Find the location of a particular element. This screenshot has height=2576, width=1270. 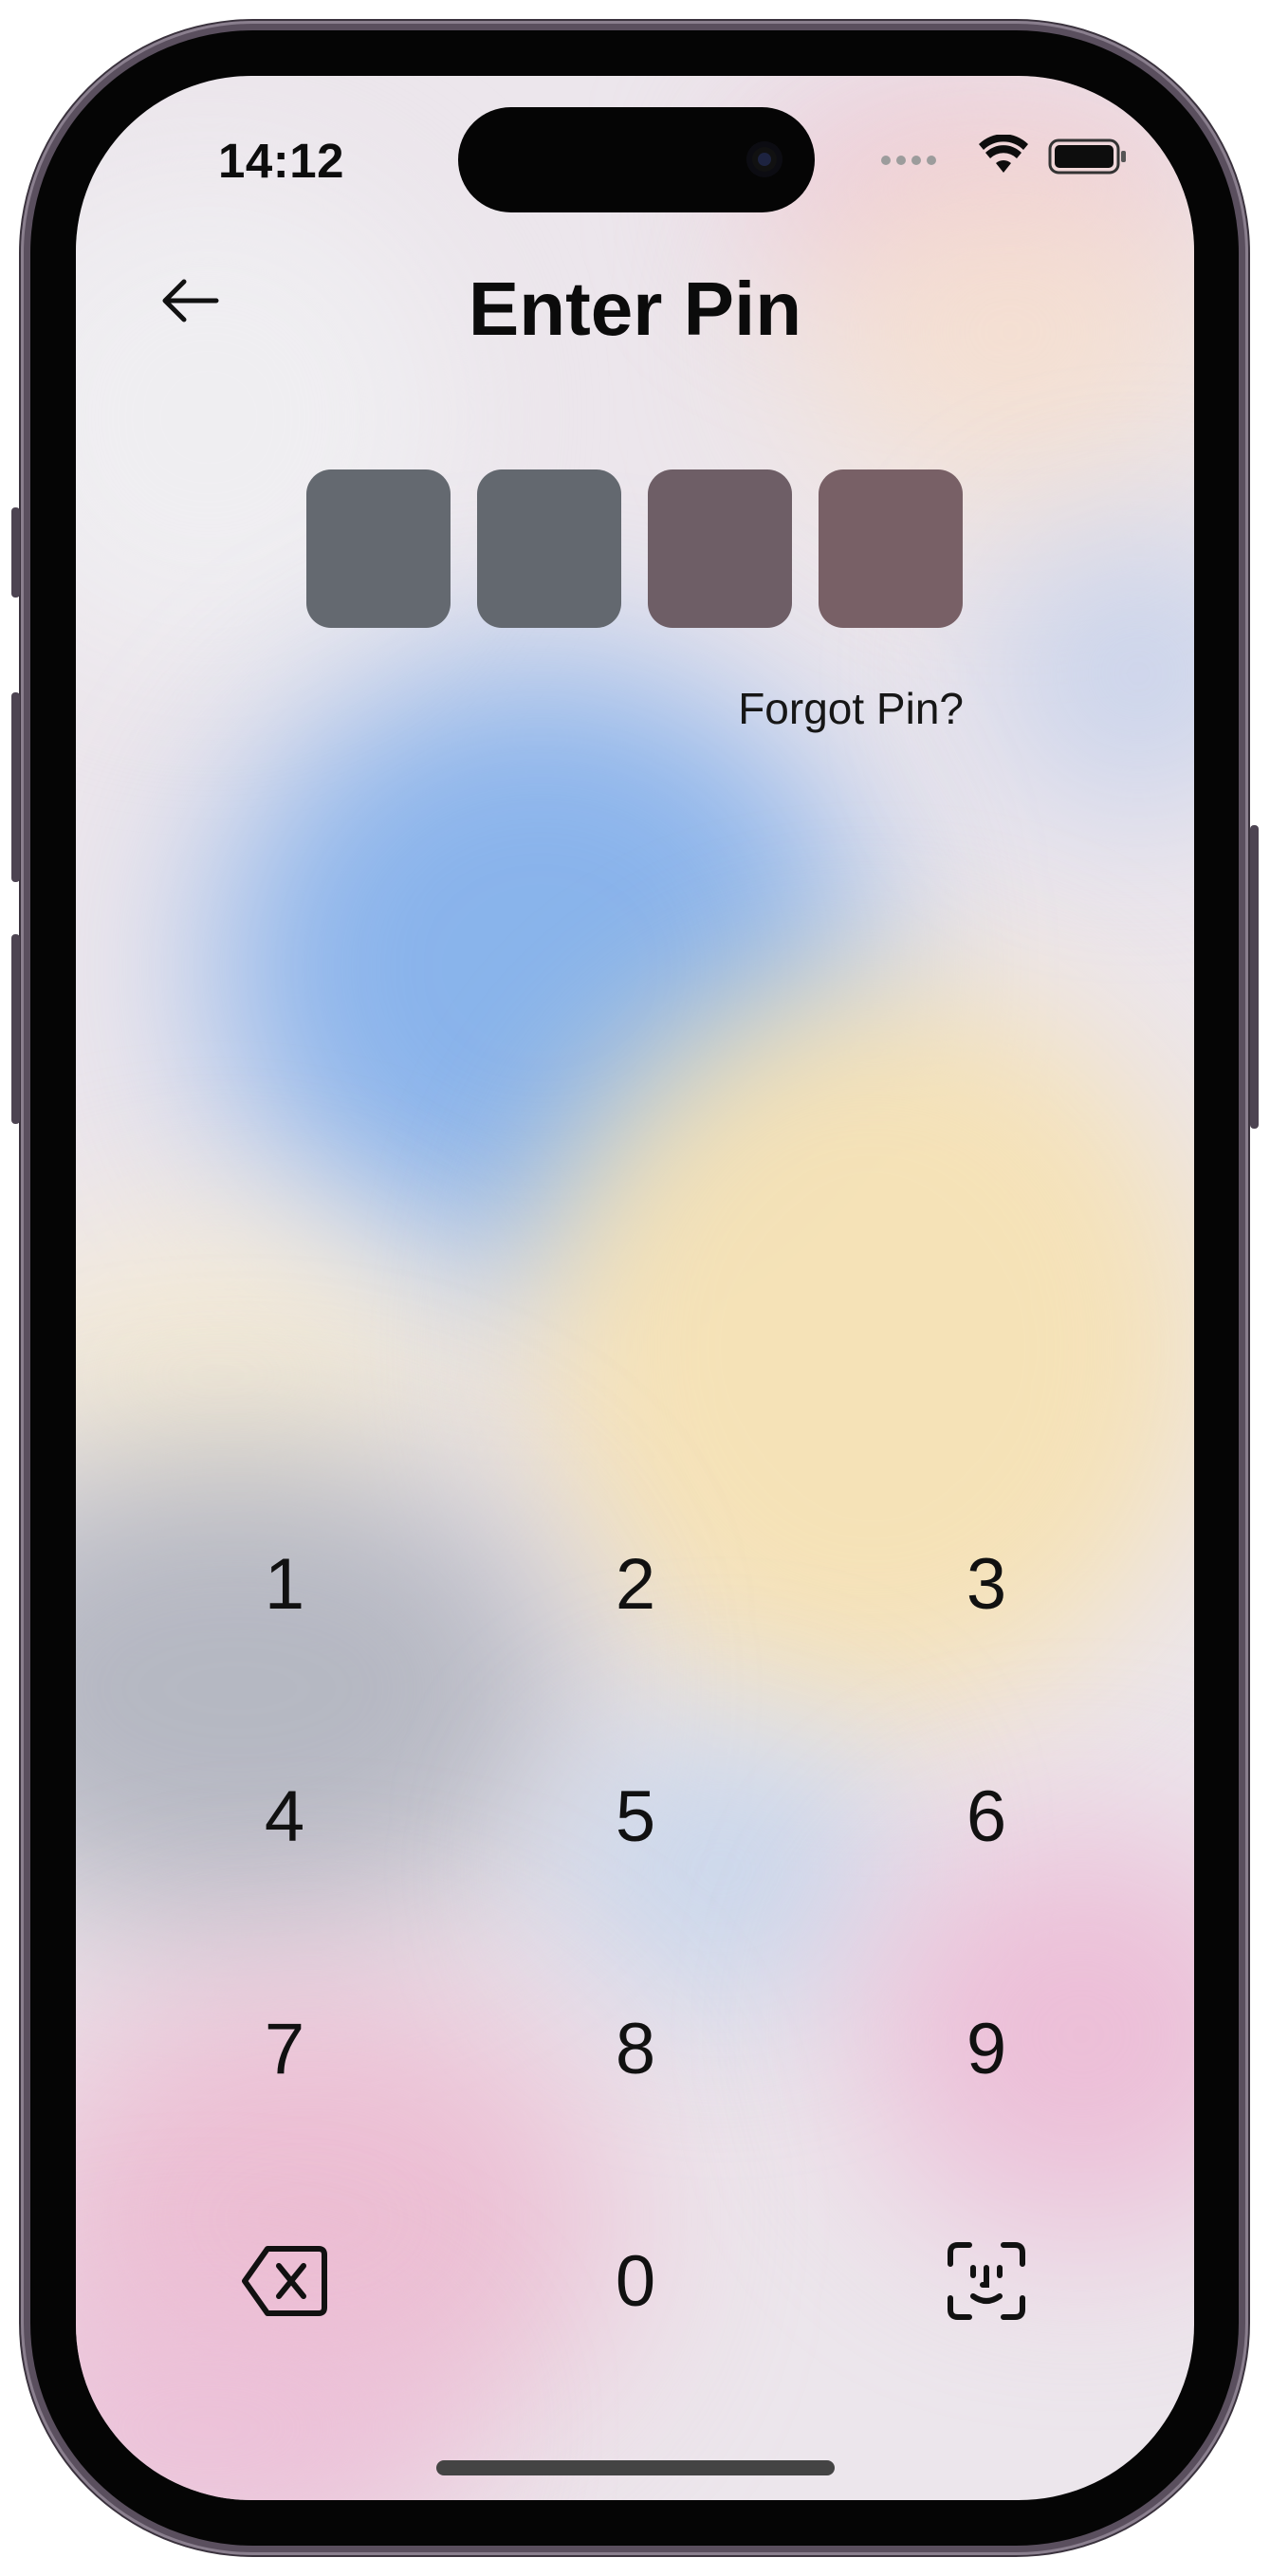

face-id-button is located at coordinates (986, 2281).